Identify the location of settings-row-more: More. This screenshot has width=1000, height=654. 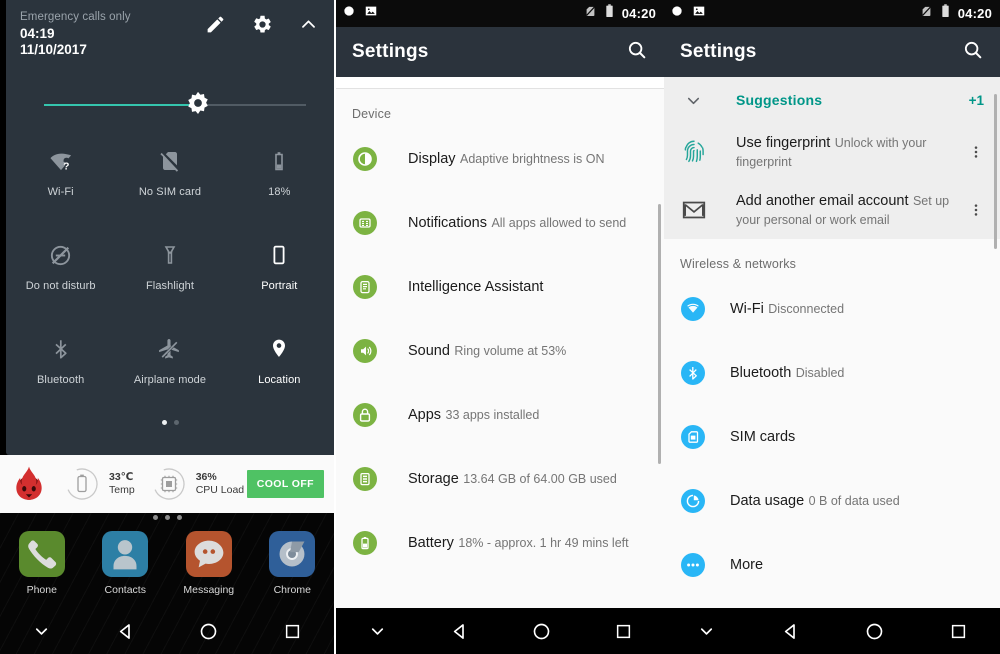
(832, 565).